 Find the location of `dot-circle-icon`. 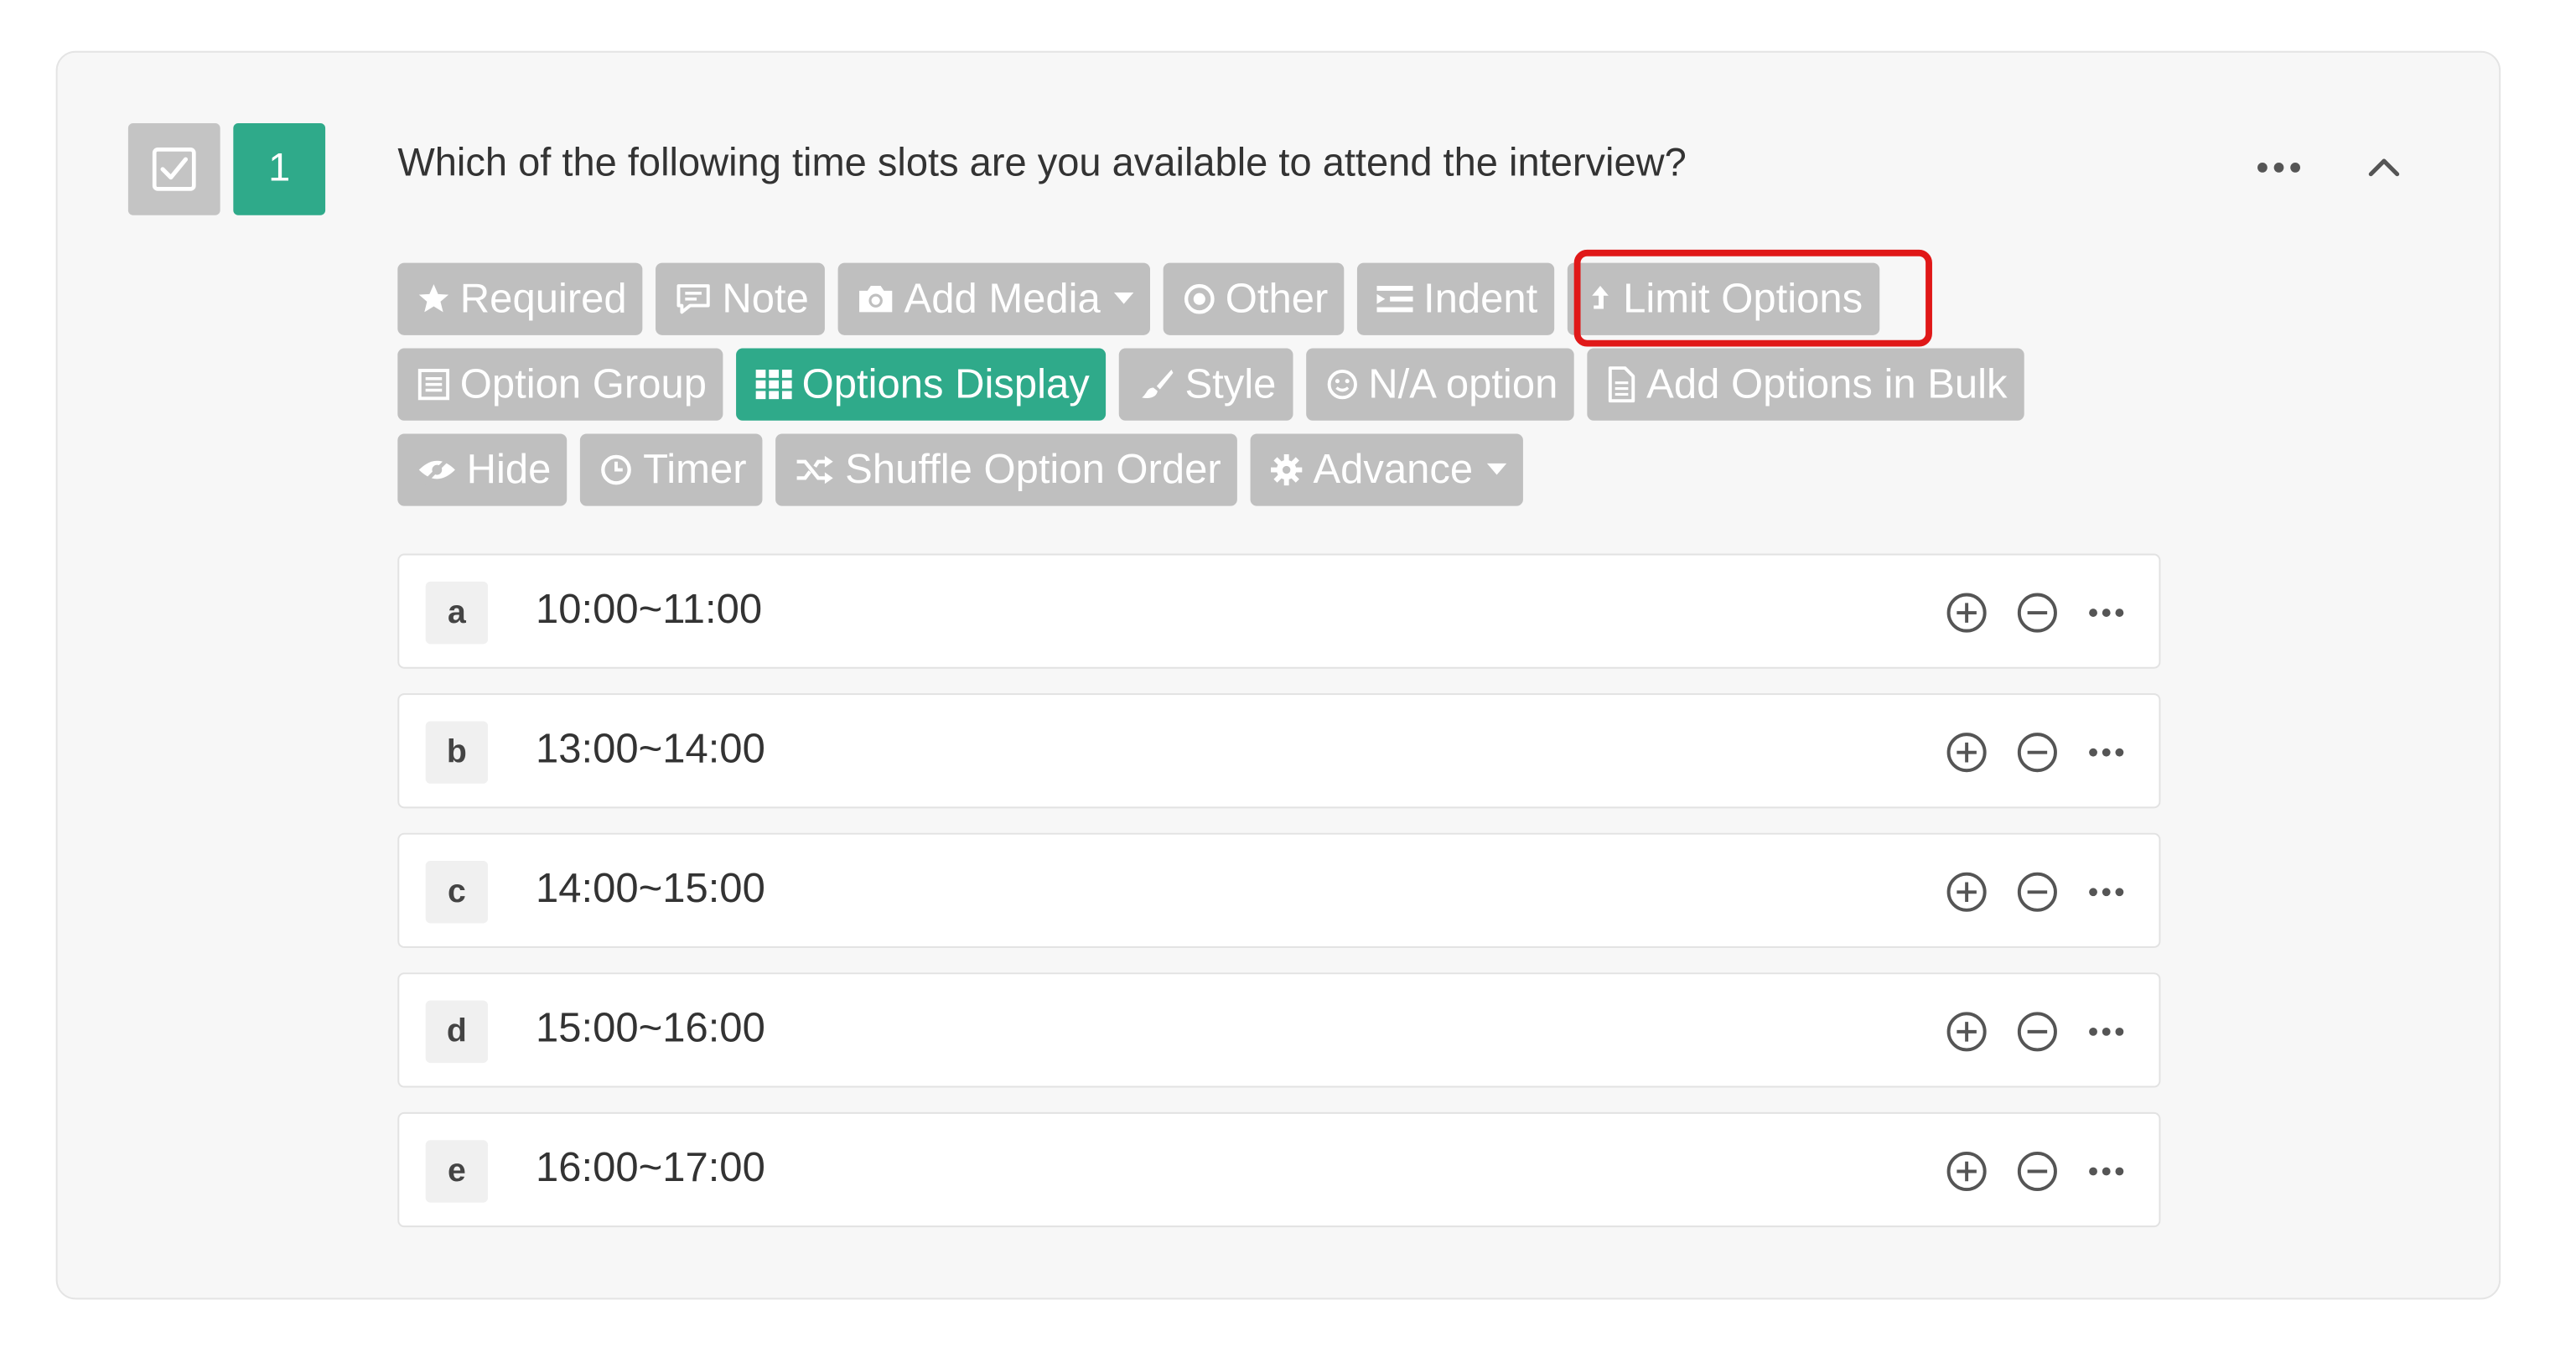

dot-circle-icon is located at coordinates (1199, 298).